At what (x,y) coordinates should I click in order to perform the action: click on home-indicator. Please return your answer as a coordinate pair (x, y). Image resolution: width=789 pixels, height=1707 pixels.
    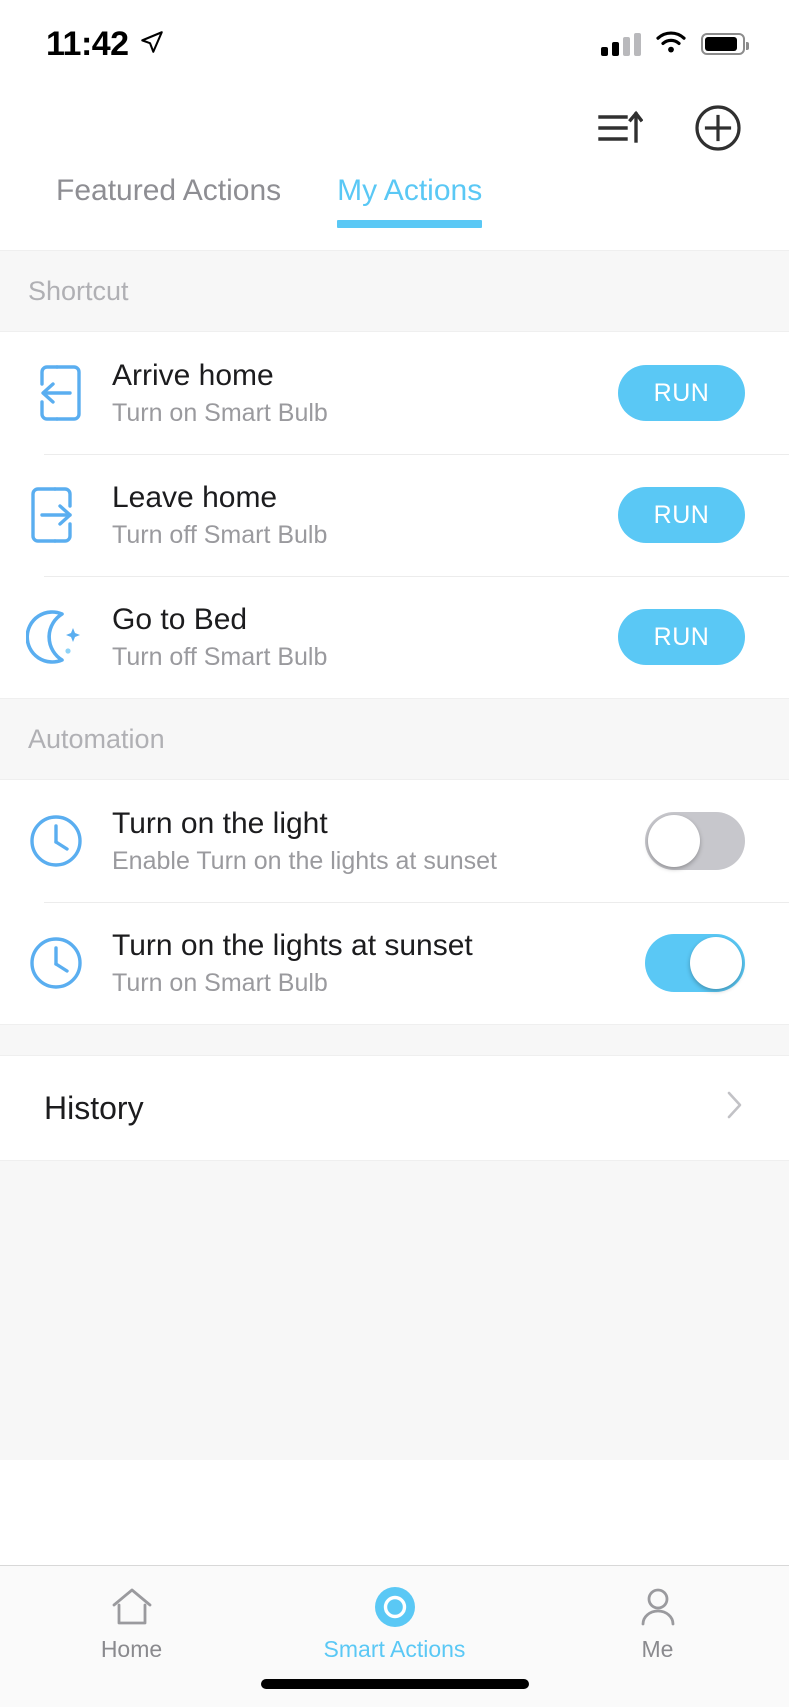
    Looking at the image, I should click on (394, 1684).